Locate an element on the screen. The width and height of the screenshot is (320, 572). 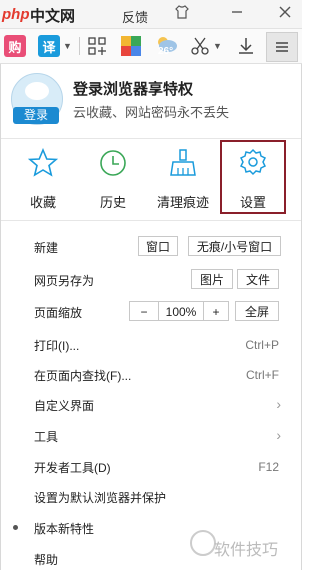
fullscreen-button: 全屏 is located at coordinates (257, 311).